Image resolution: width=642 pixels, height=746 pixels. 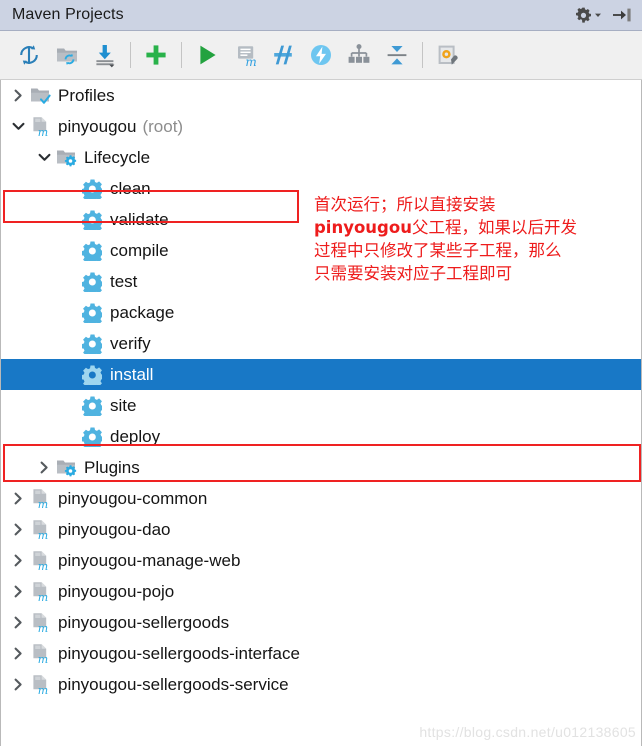 I want to click on reimport-all-maven-projects-icon, so click(x=29, y=55).